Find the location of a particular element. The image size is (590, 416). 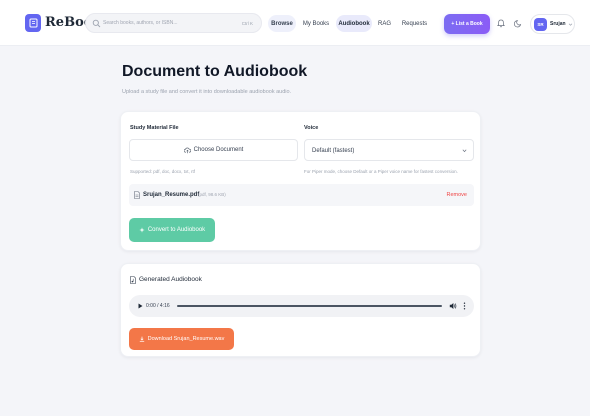

audio-file-icon is located at coordinates (133, 280).